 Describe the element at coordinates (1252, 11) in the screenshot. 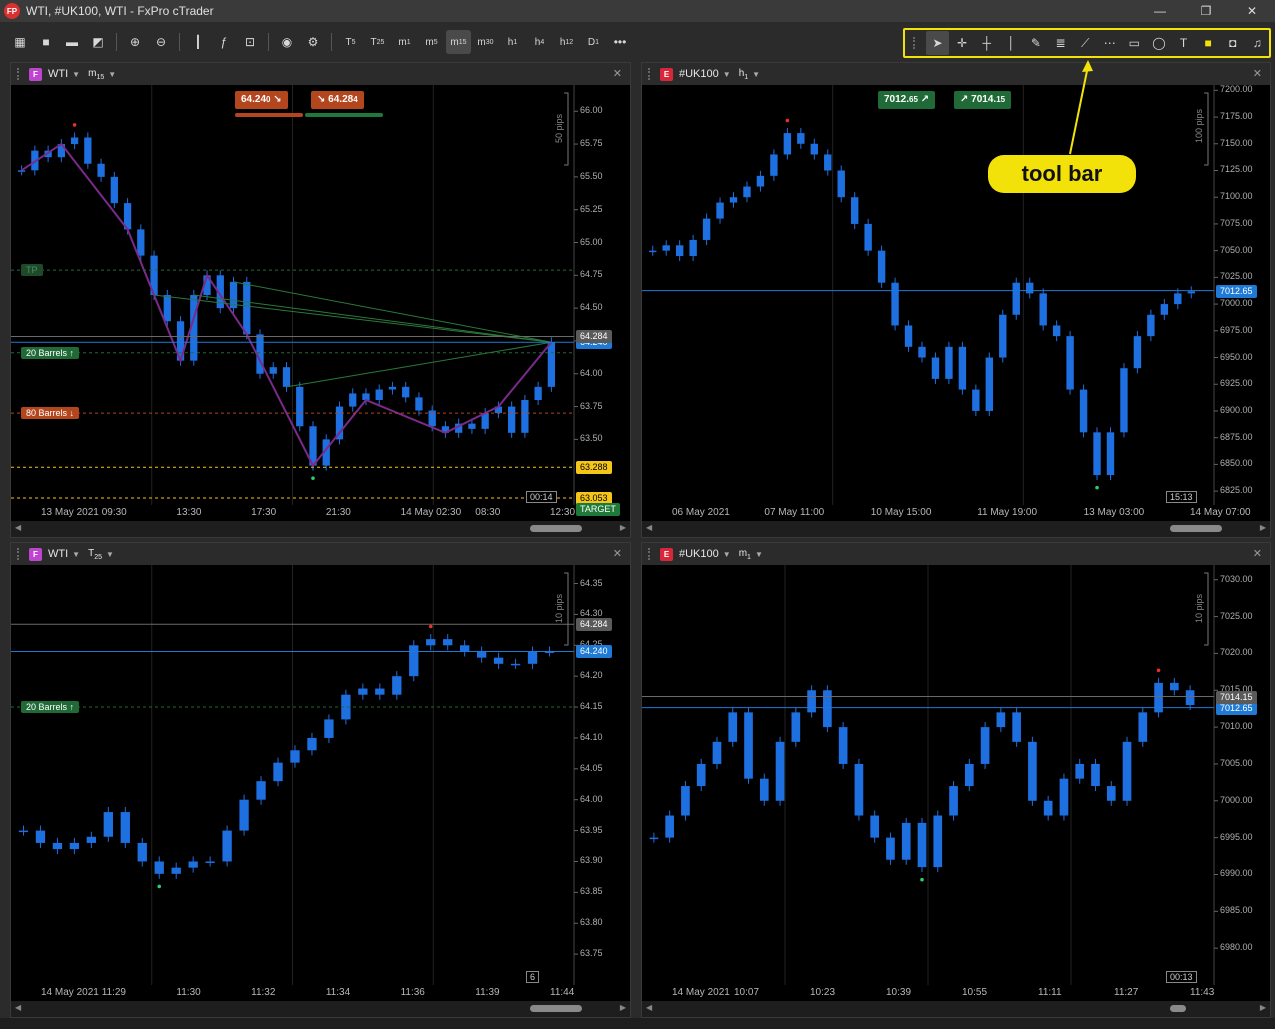

I see `close-button: ✕` at that location.